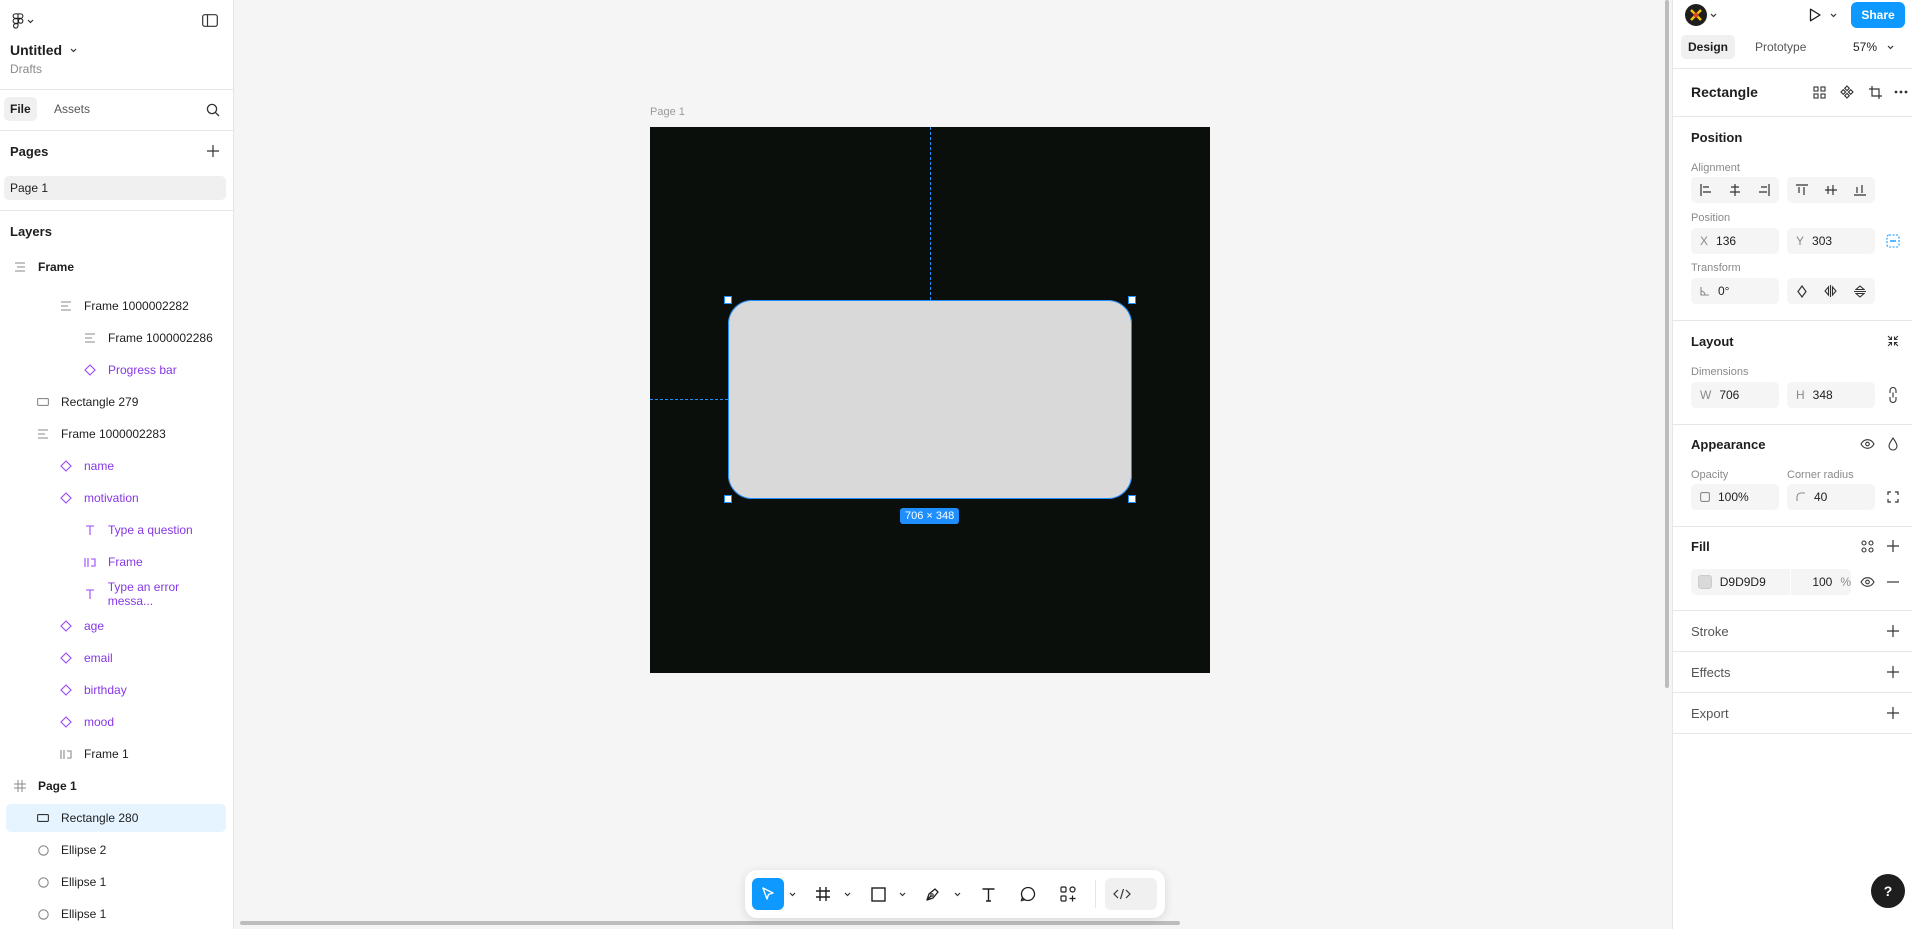 The width and height of the screenshot is (1912, 929). What do you see at coordinates (1735, 497) in the screenshot?
I see `opacity-field: 100%` at bounding box center [1735, 497].